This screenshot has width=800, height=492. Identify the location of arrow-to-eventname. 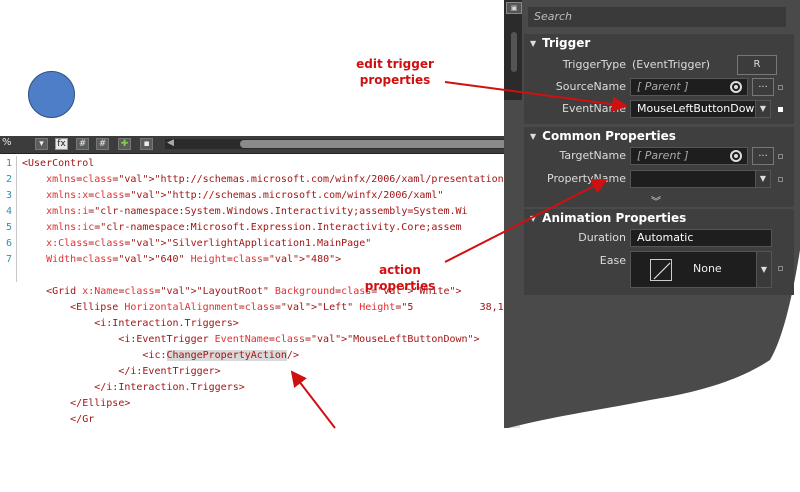
(536, 97).